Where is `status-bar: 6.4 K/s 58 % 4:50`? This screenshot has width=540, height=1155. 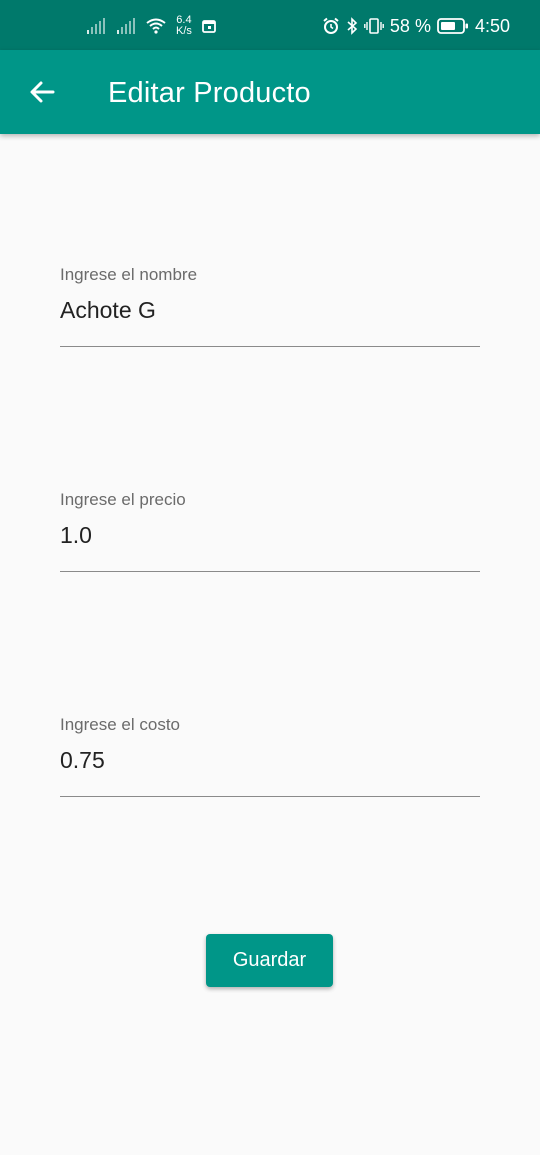 status-bar: 6.4 K/s 58 % 4:50 is located at coordinates (270, 25).